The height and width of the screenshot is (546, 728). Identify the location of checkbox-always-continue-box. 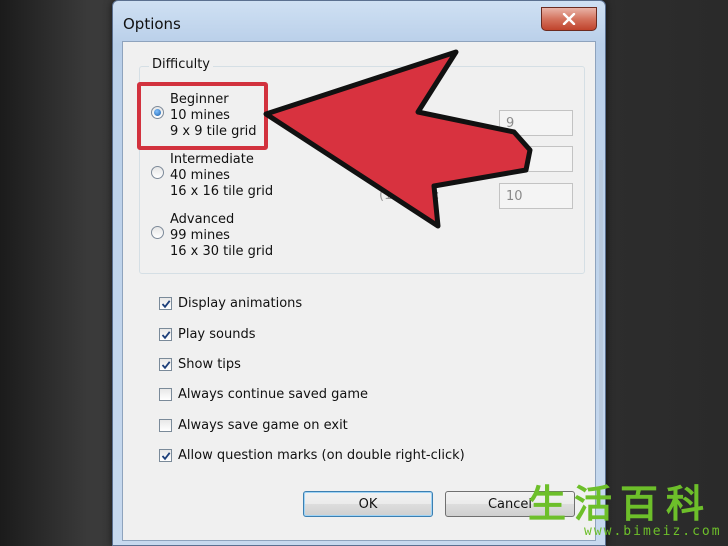
(165, 394).